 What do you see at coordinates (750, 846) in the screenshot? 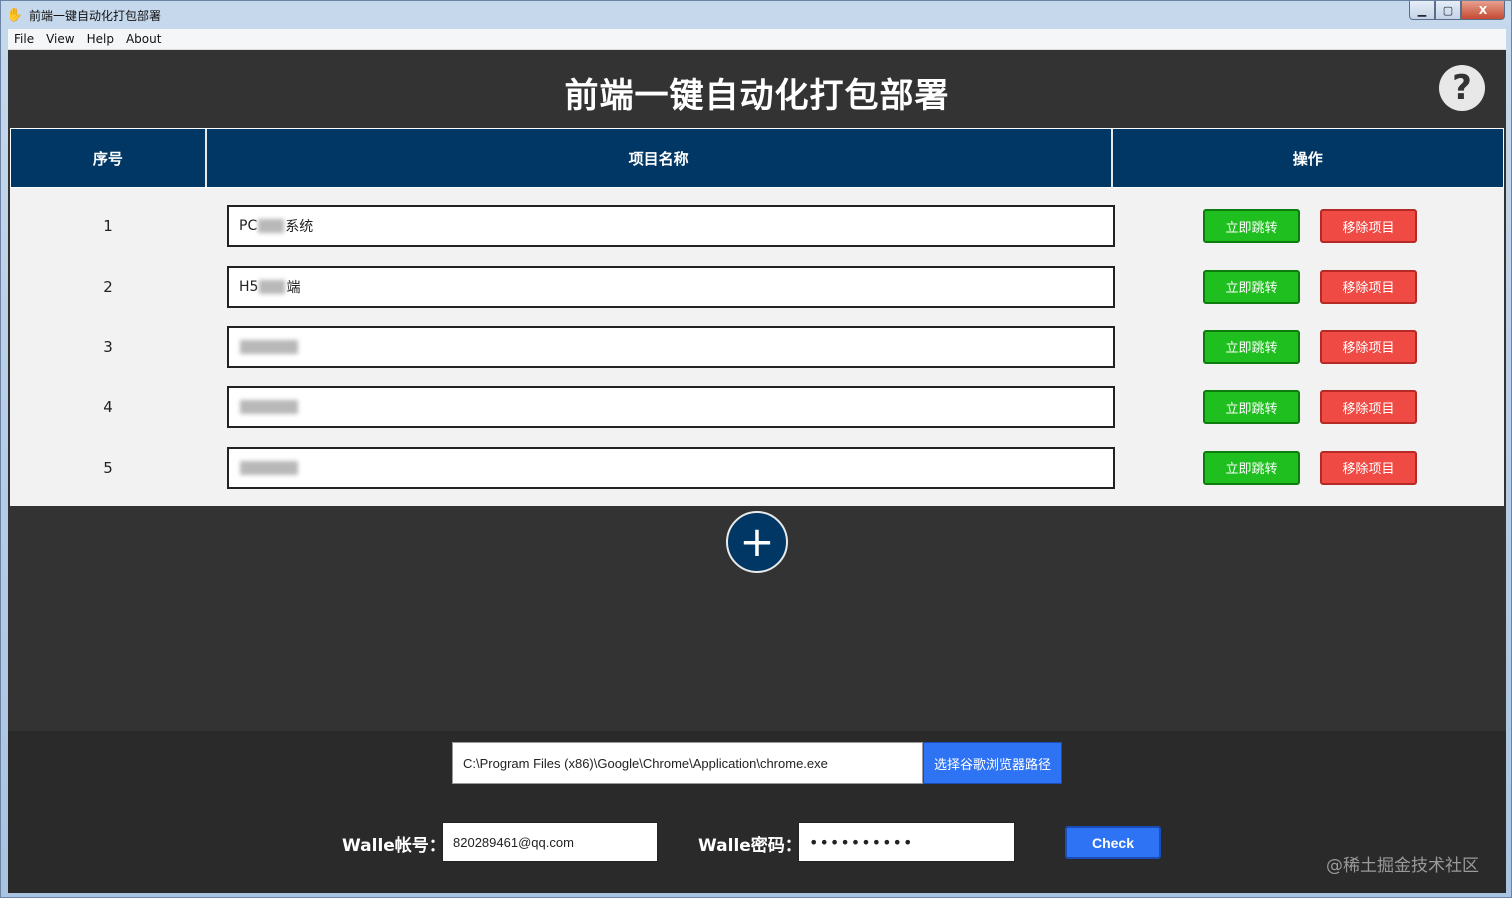
I see `walle-password-label: Walle密码：` at bounding box center [750, 846].